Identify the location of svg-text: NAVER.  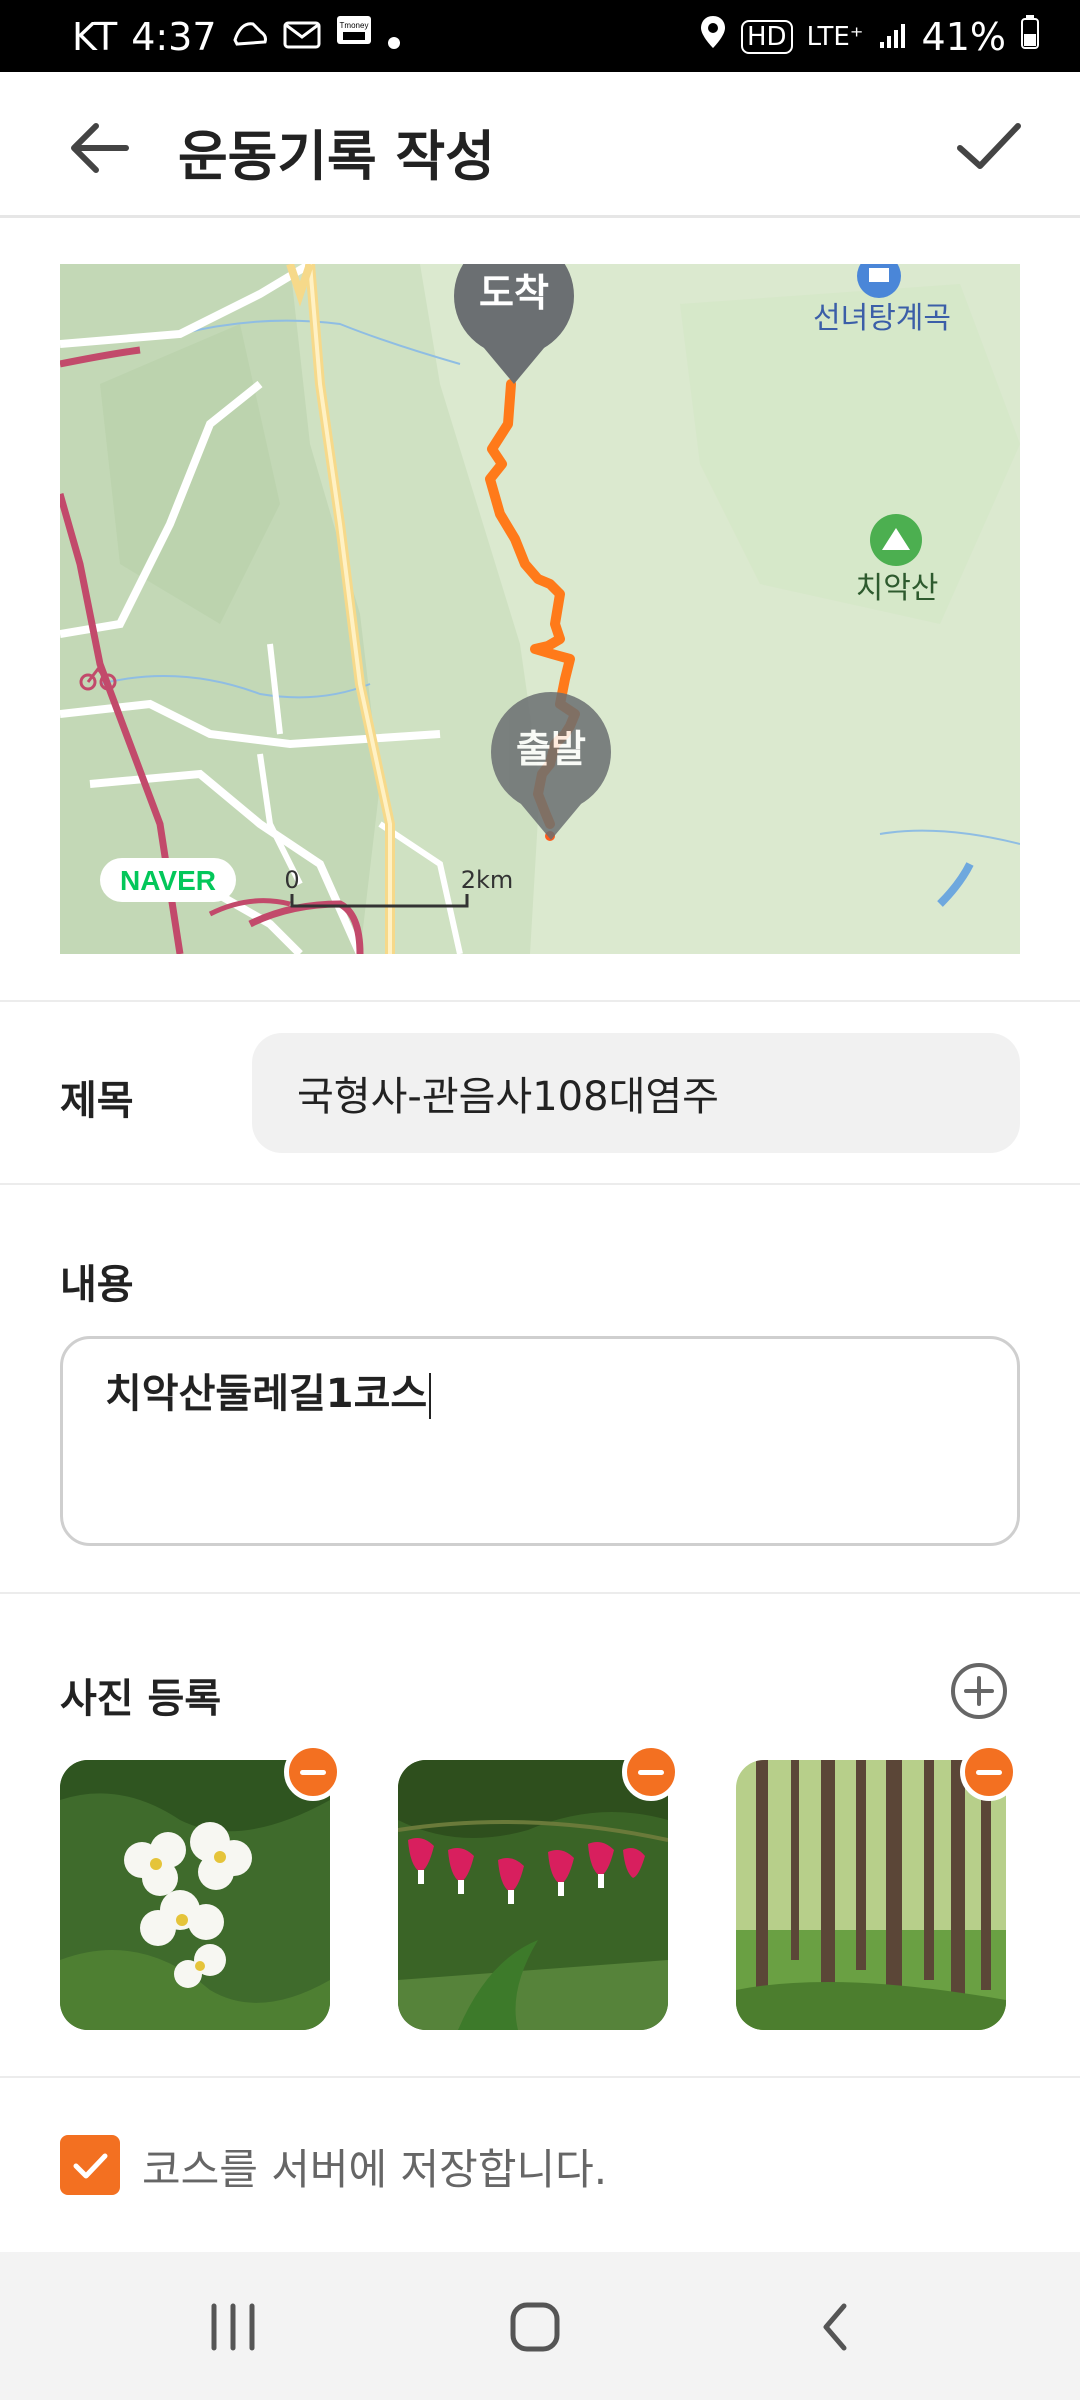
(168, 880).